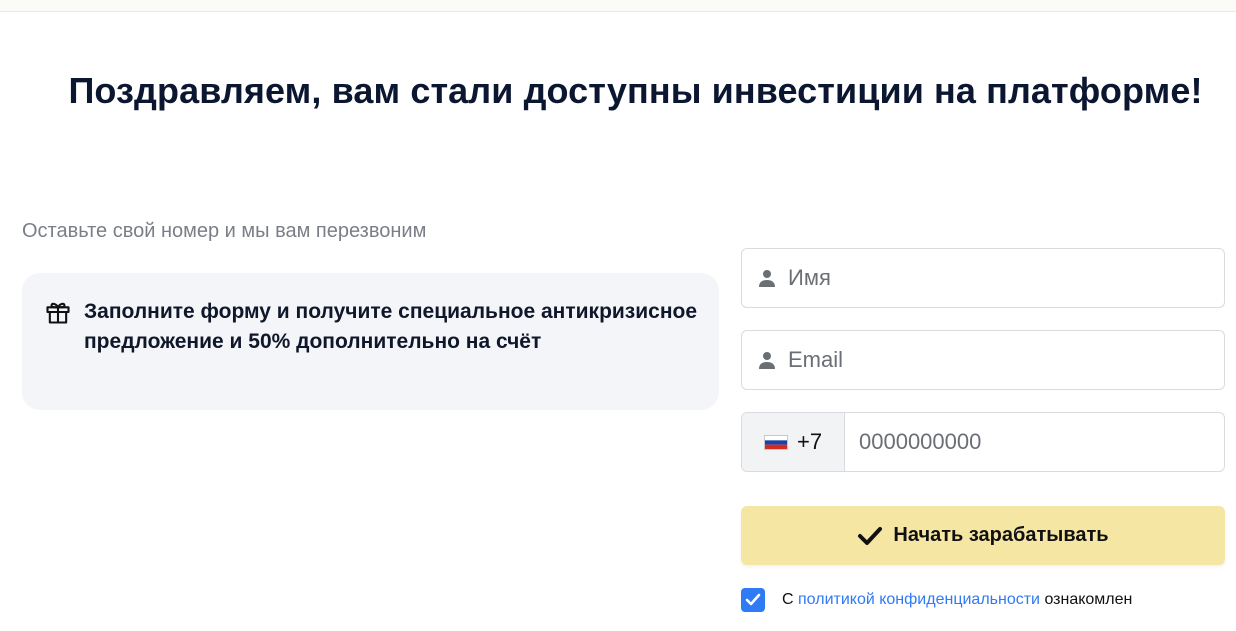 The width and height of the screenshot is (1236, 631). What do you see at coordinates (919, 599) in the screenshot?
I see `privacy-policy-link: политикой конфиденциальности` at bounding box center [919, 599].